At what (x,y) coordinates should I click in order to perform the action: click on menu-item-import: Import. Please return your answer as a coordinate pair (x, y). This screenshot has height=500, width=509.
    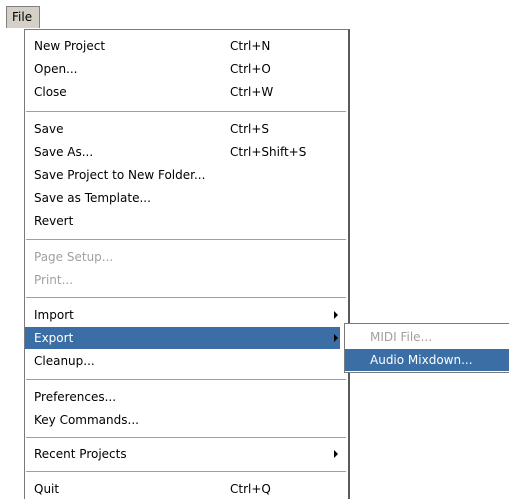
    Looking at the image, I should click on (187, 315).